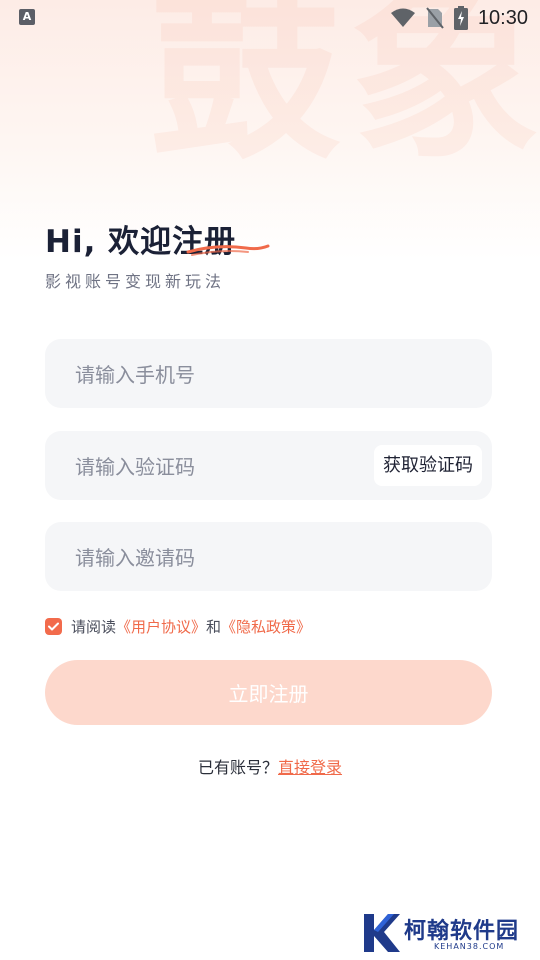 This screenshot has width=540, height=960. I want to click on page-subtitle: 影视账号变现新玩法, so click(135, 281).